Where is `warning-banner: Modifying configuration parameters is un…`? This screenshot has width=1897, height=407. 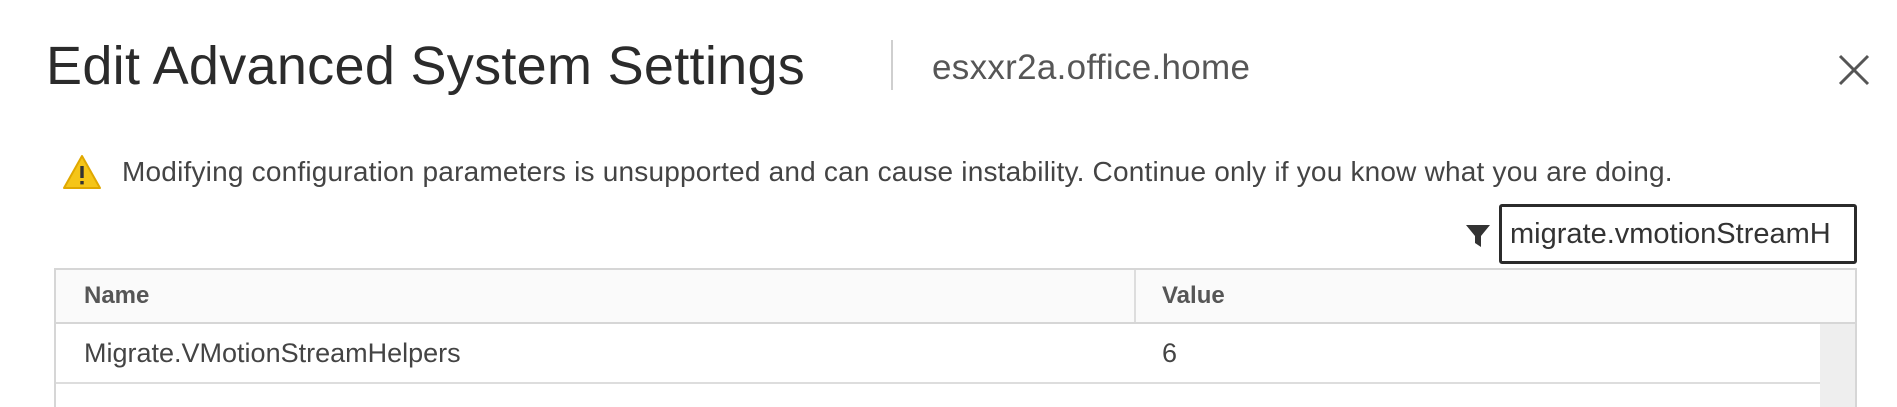
warning-banner: Modifying configuration parameters is un… is located at coordinates (867, 172).